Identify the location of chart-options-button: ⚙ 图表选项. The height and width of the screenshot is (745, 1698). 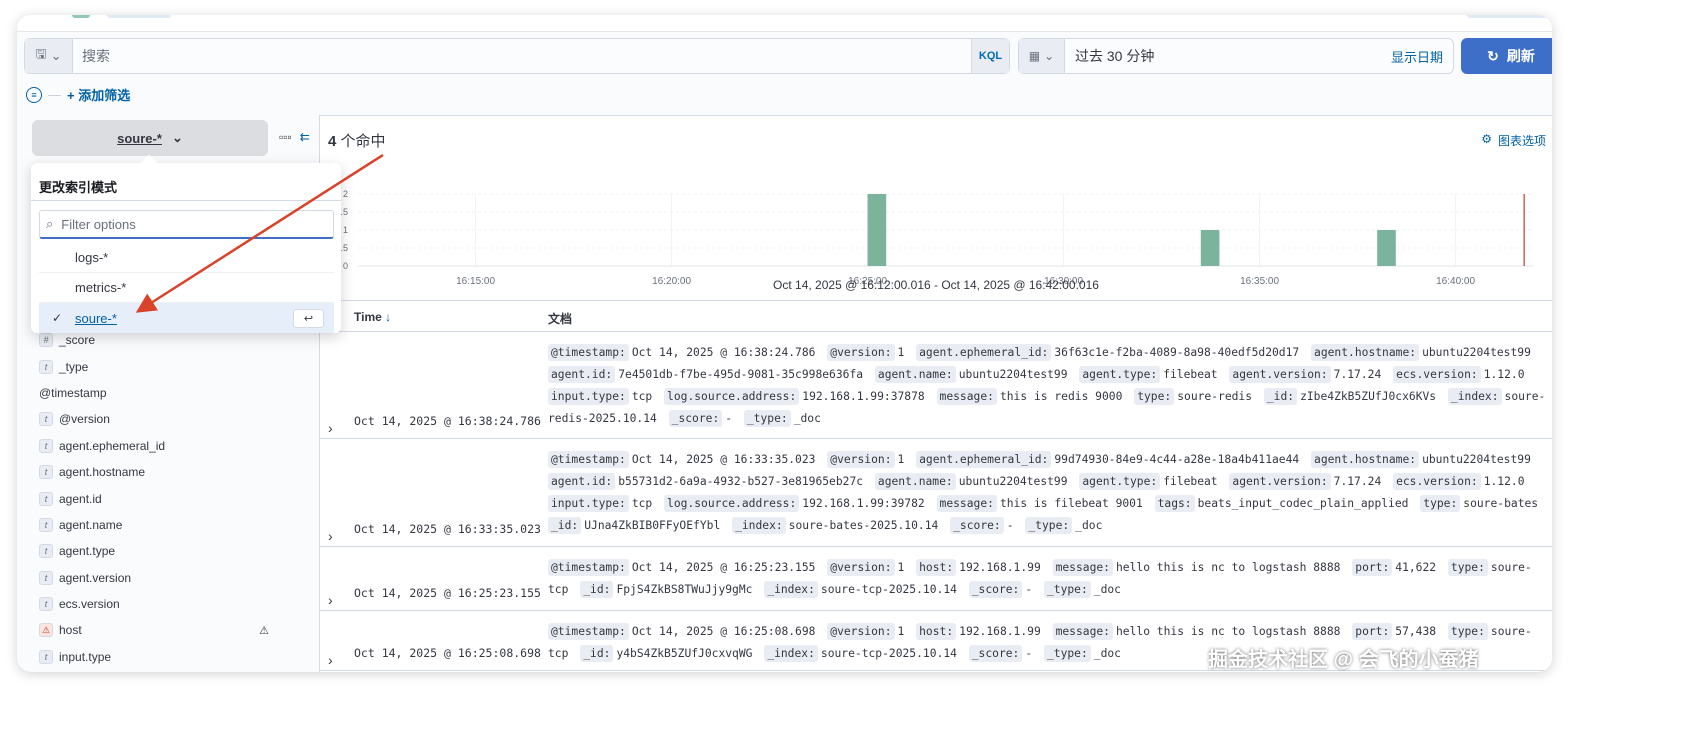
(1513, 140).